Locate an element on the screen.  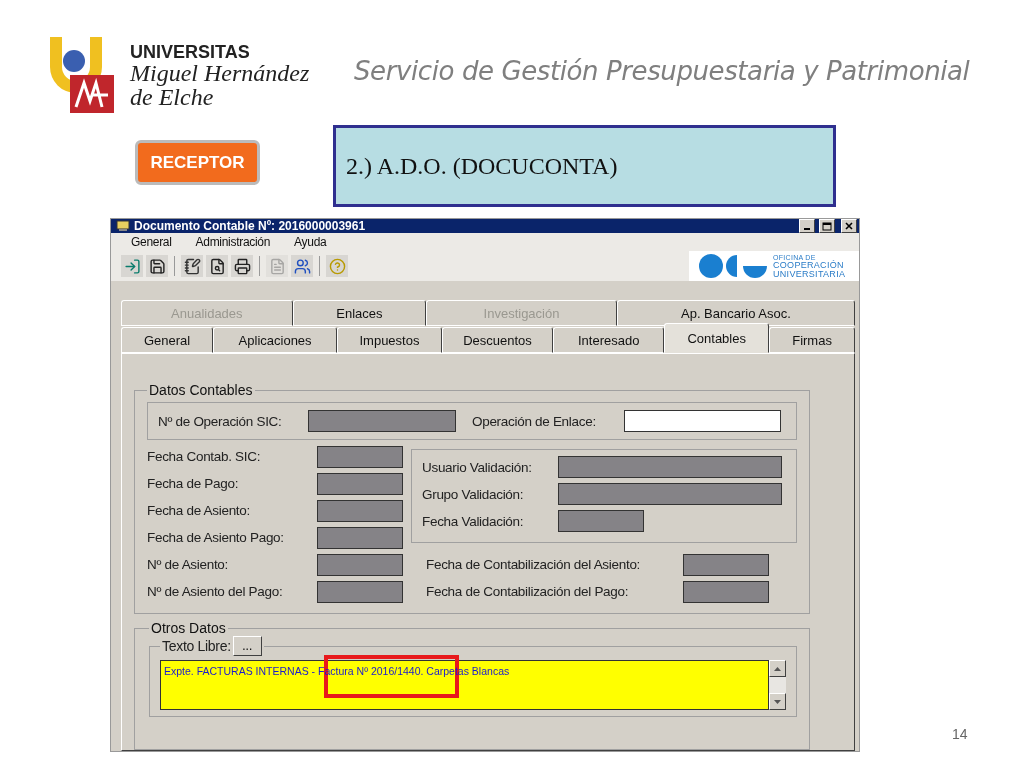
field-label: Fecha Validación: is located at coordinates (473, 521).